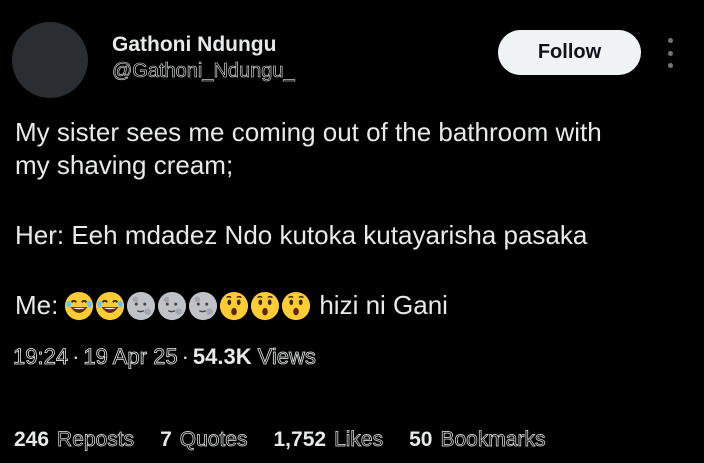  I want to click on bookmarks-label: Bookmarks, so click(493, 440).